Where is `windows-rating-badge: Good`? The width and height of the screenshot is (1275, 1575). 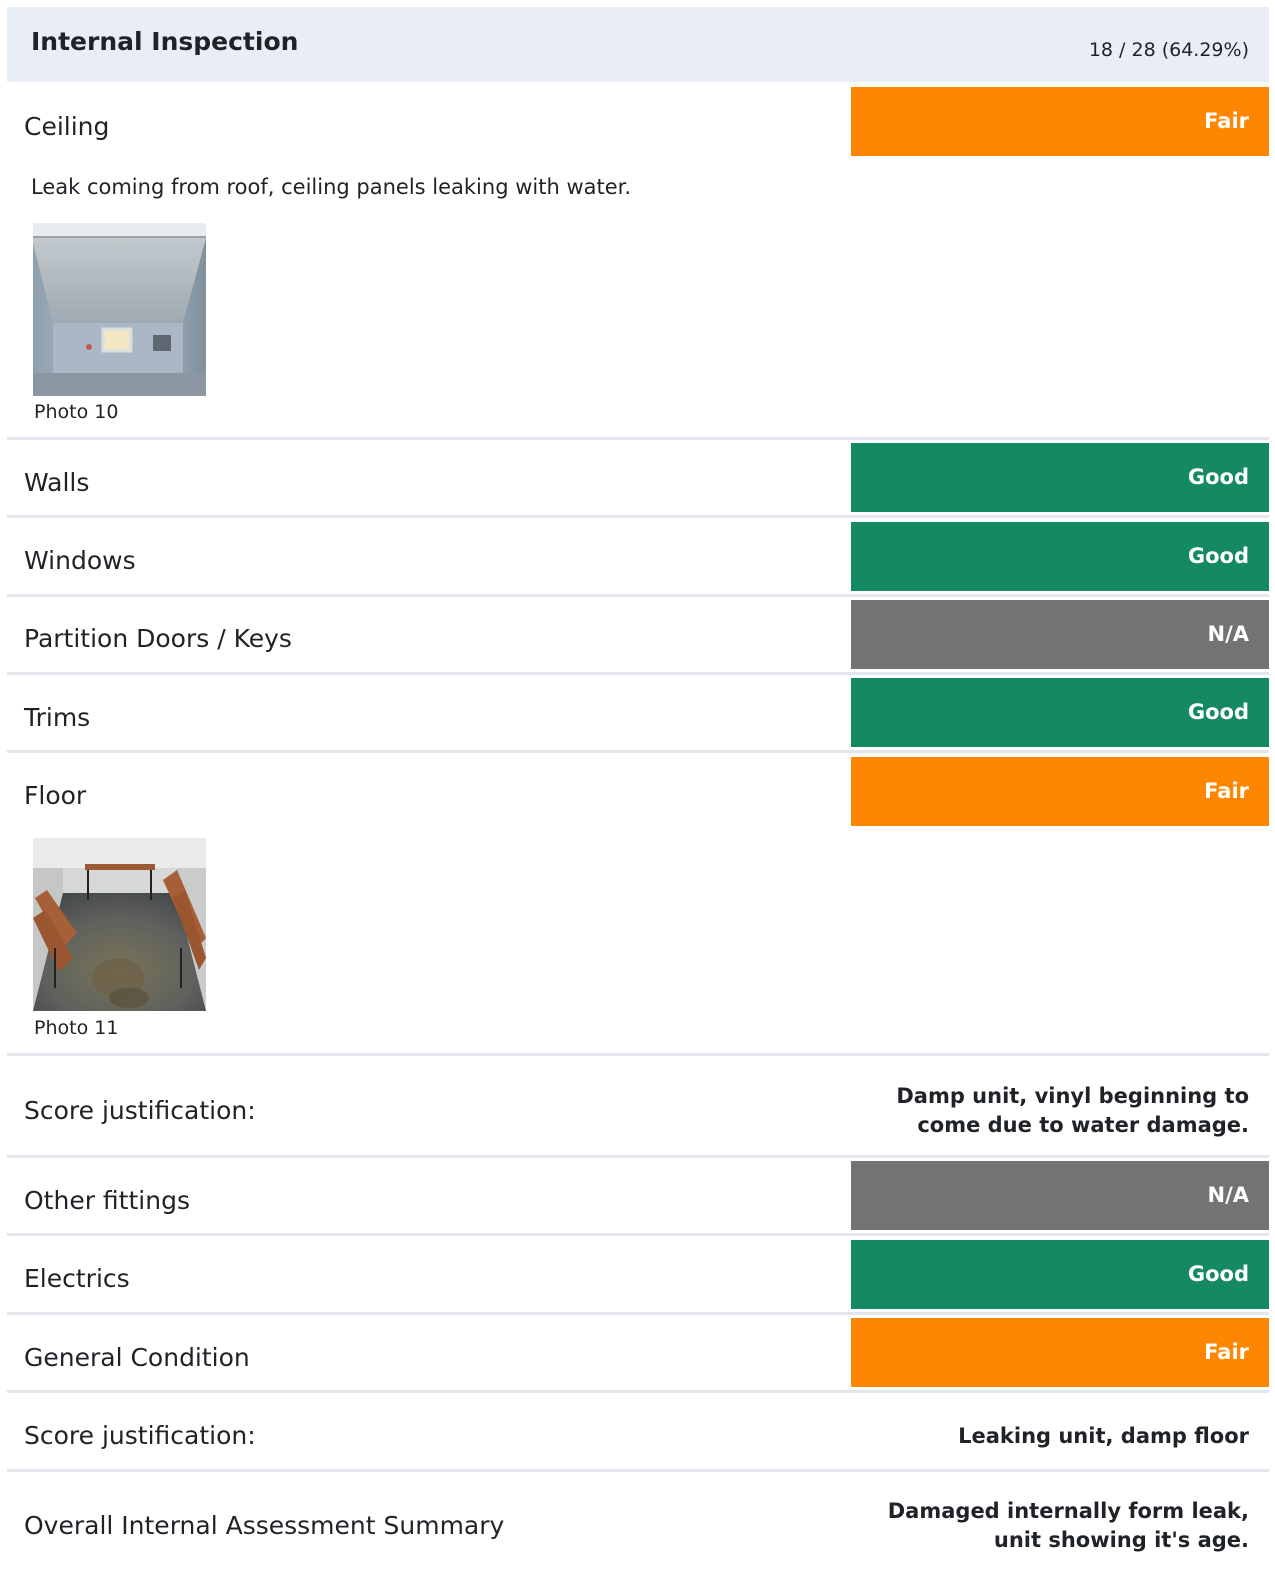
windows-rating-badge: Good is located at coordinates (1060, 556).